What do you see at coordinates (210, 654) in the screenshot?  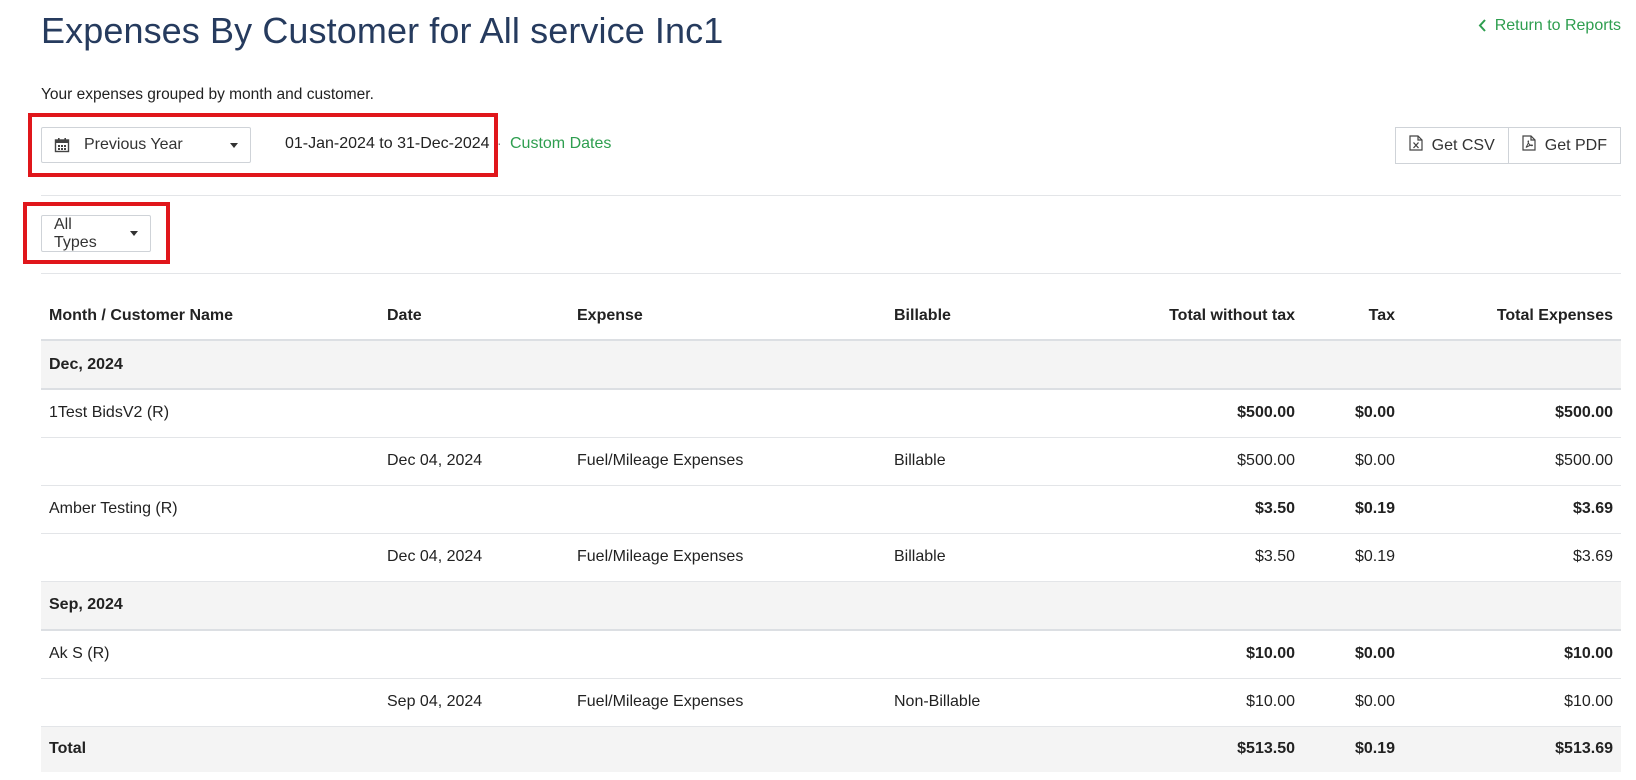 I see `customer-name: Ak S (R)` at bounding box center [210, 654].